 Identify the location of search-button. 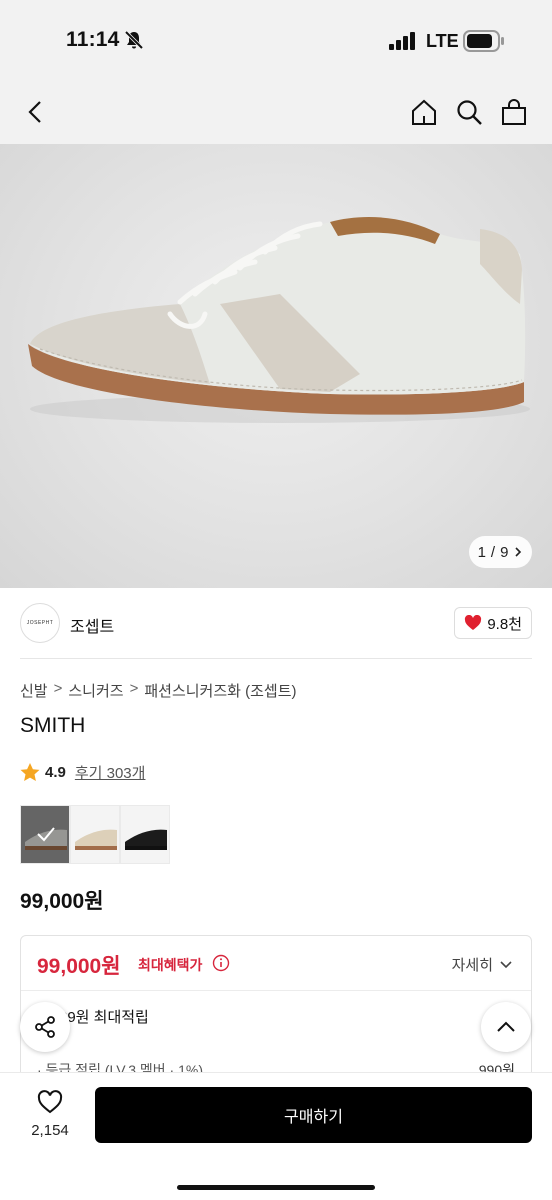
(469, 112).